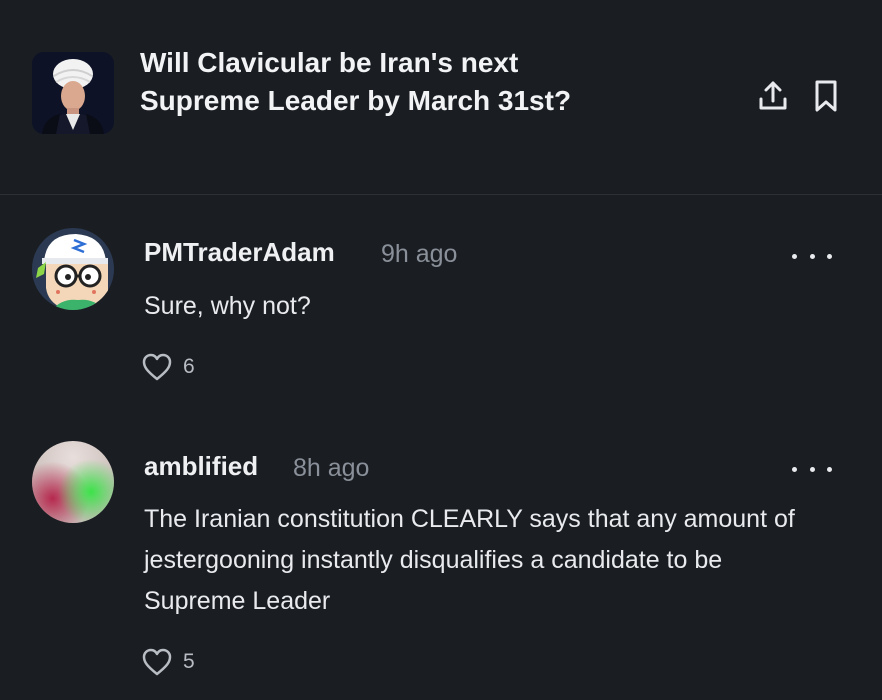  I want to click on share-button, so click(773, 96).